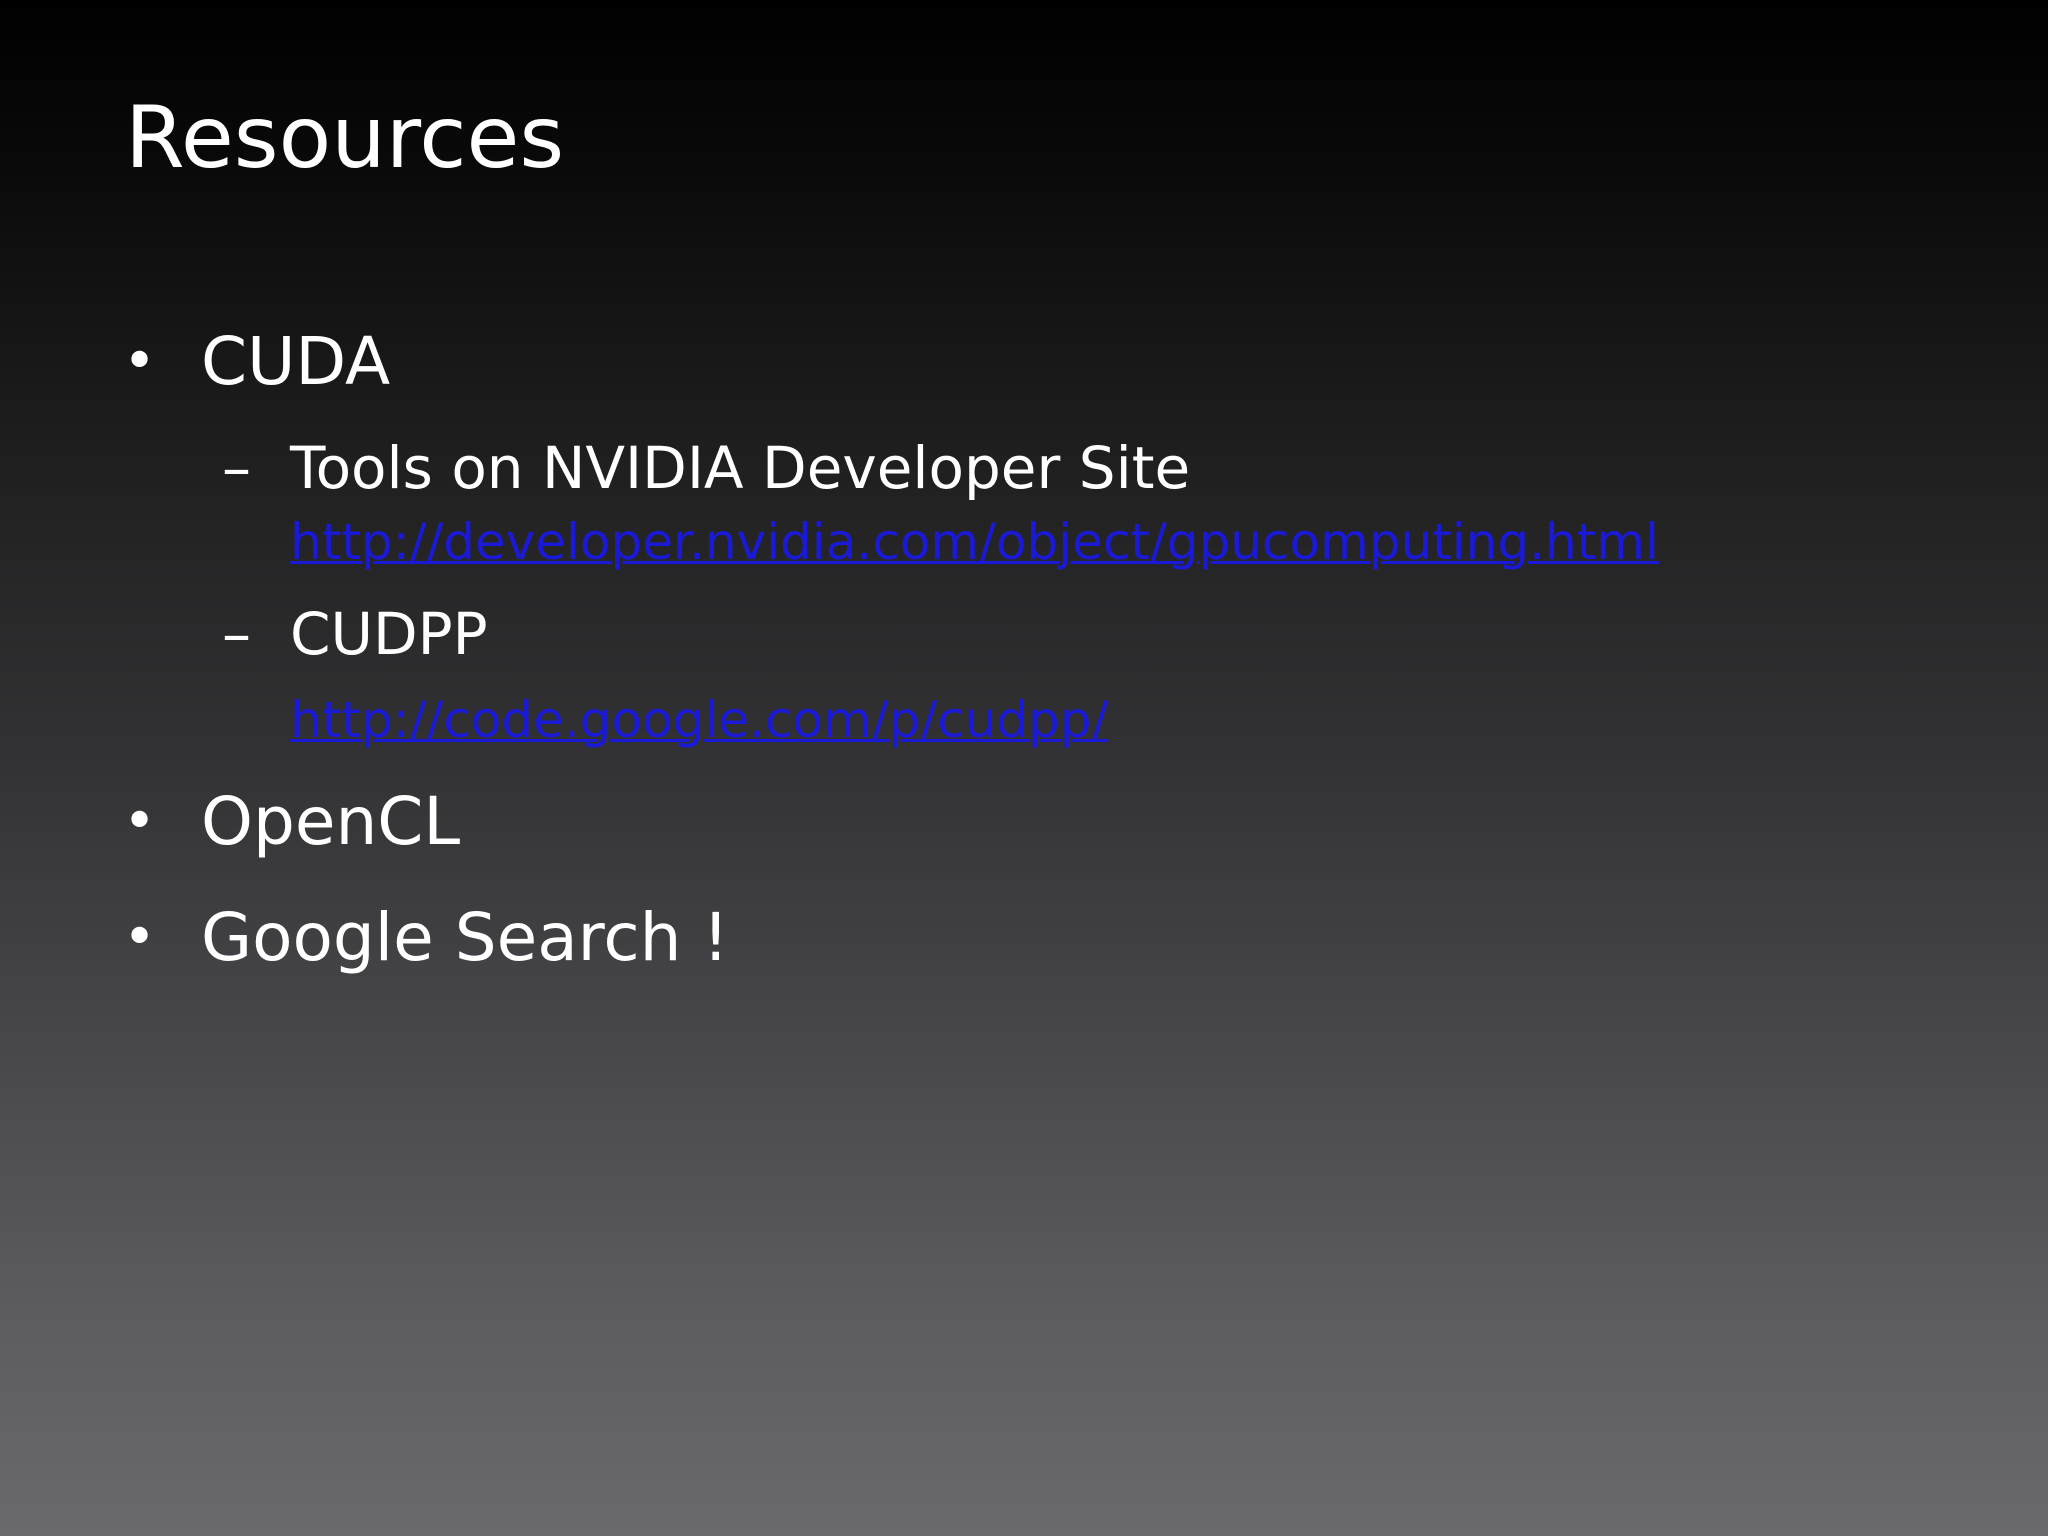 The image size is (2048, 1536). What do you see at coordinates (465, 937) in the screenshot?
I see `bullet-label: Google Search !` at bounding box center [465, 937].